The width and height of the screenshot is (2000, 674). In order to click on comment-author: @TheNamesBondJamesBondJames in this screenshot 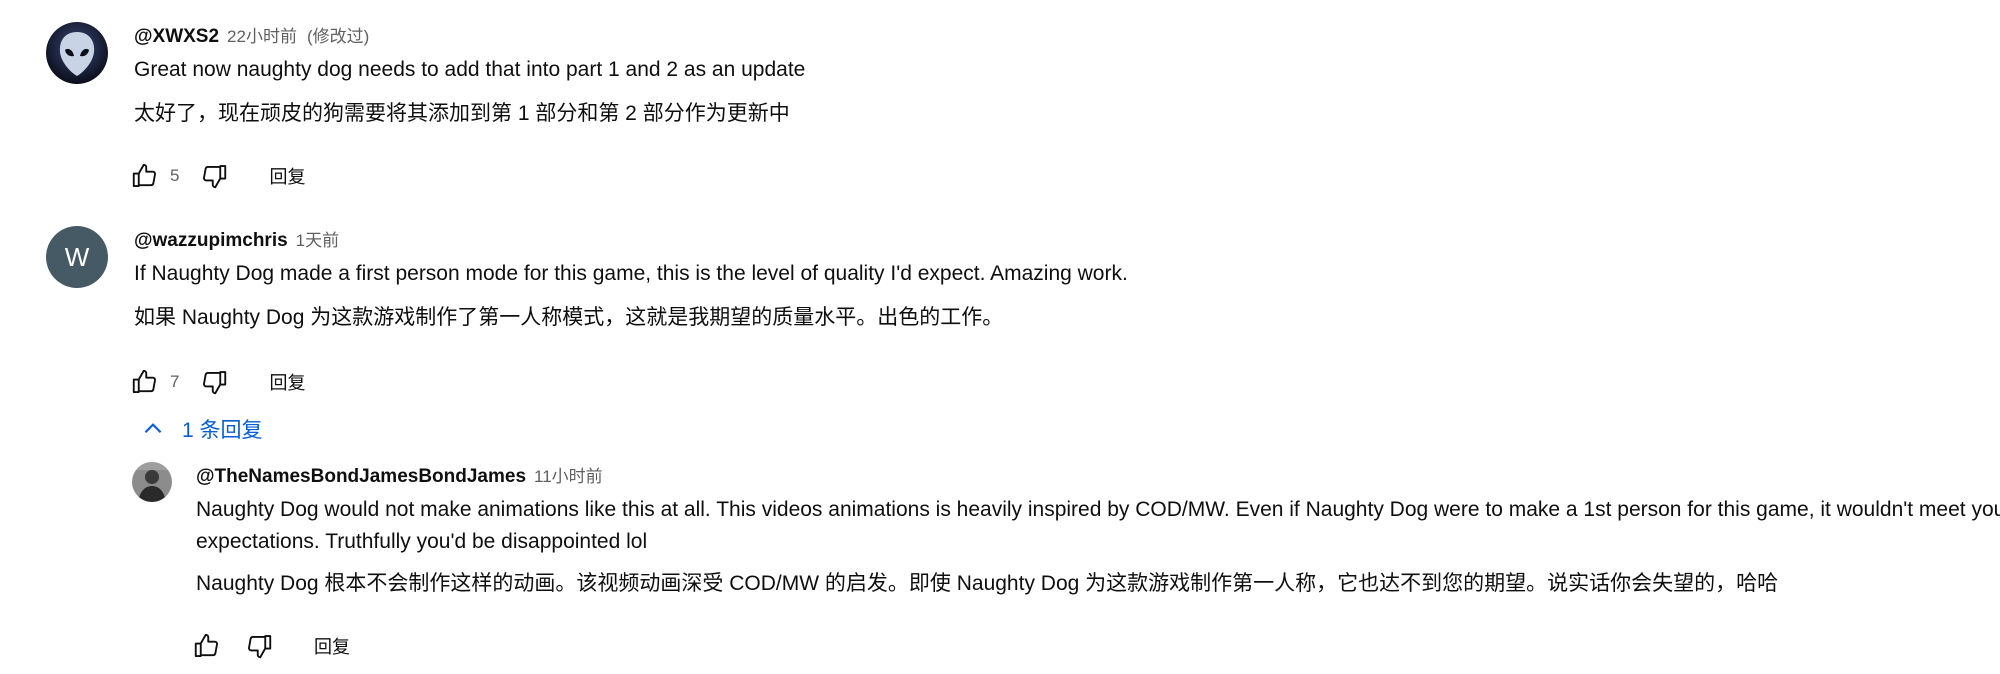, I will do `click(361, 477)`.